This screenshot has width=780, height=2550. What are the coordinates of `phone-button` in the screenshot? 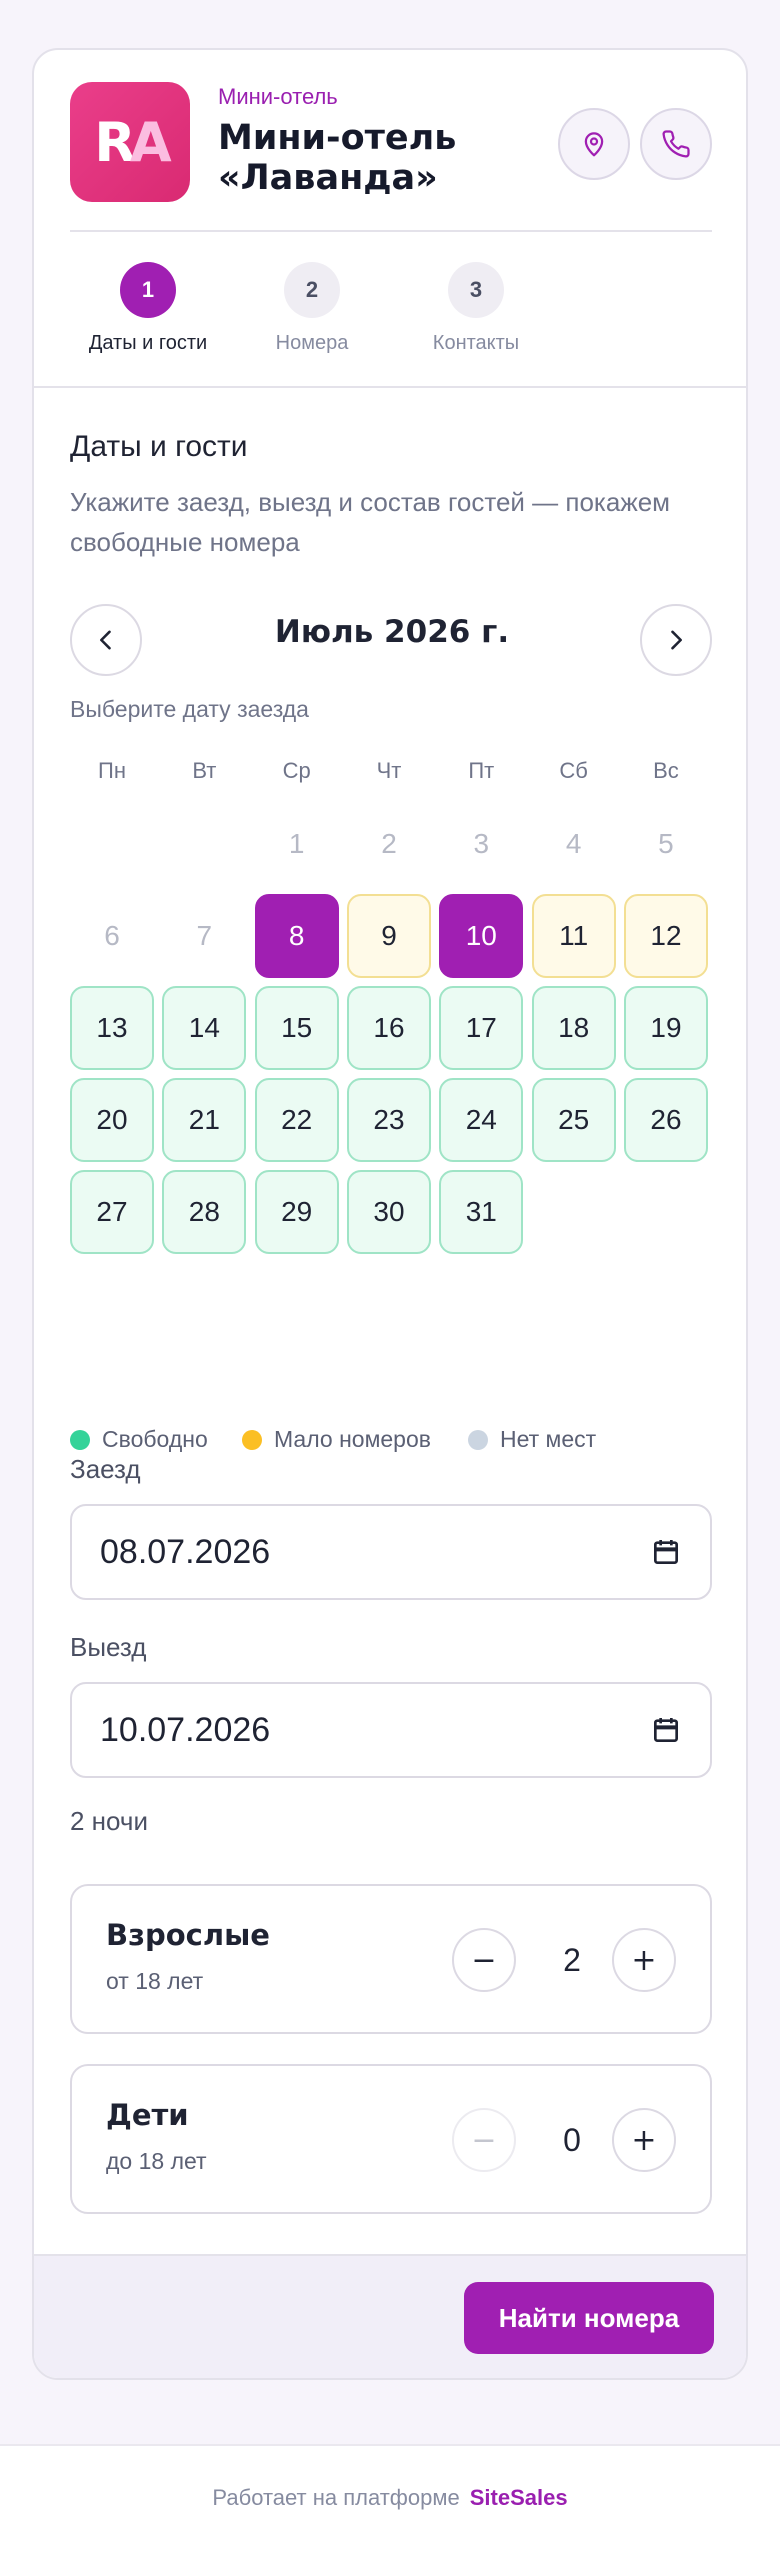 It's located at (676, 144).